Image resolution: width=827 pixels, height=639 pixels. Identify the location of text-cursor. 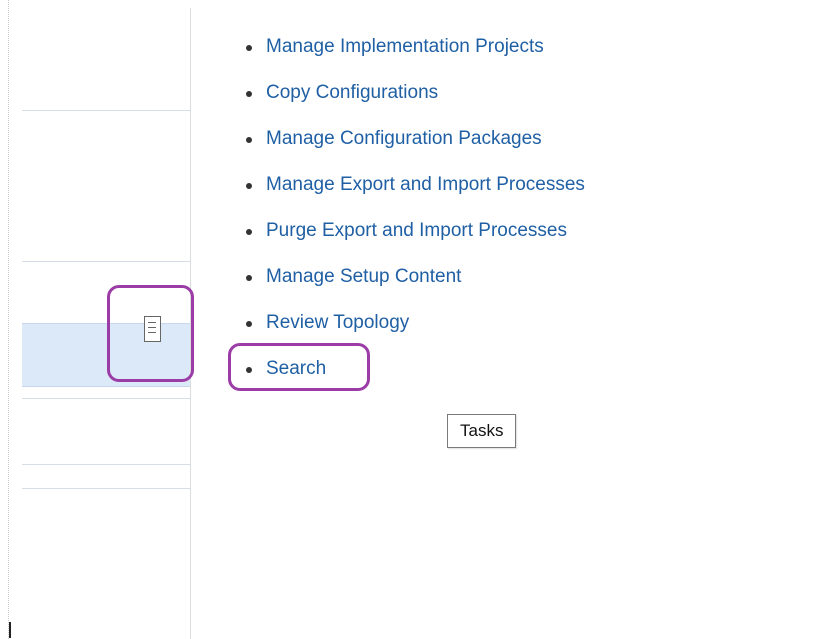
(10, 630).